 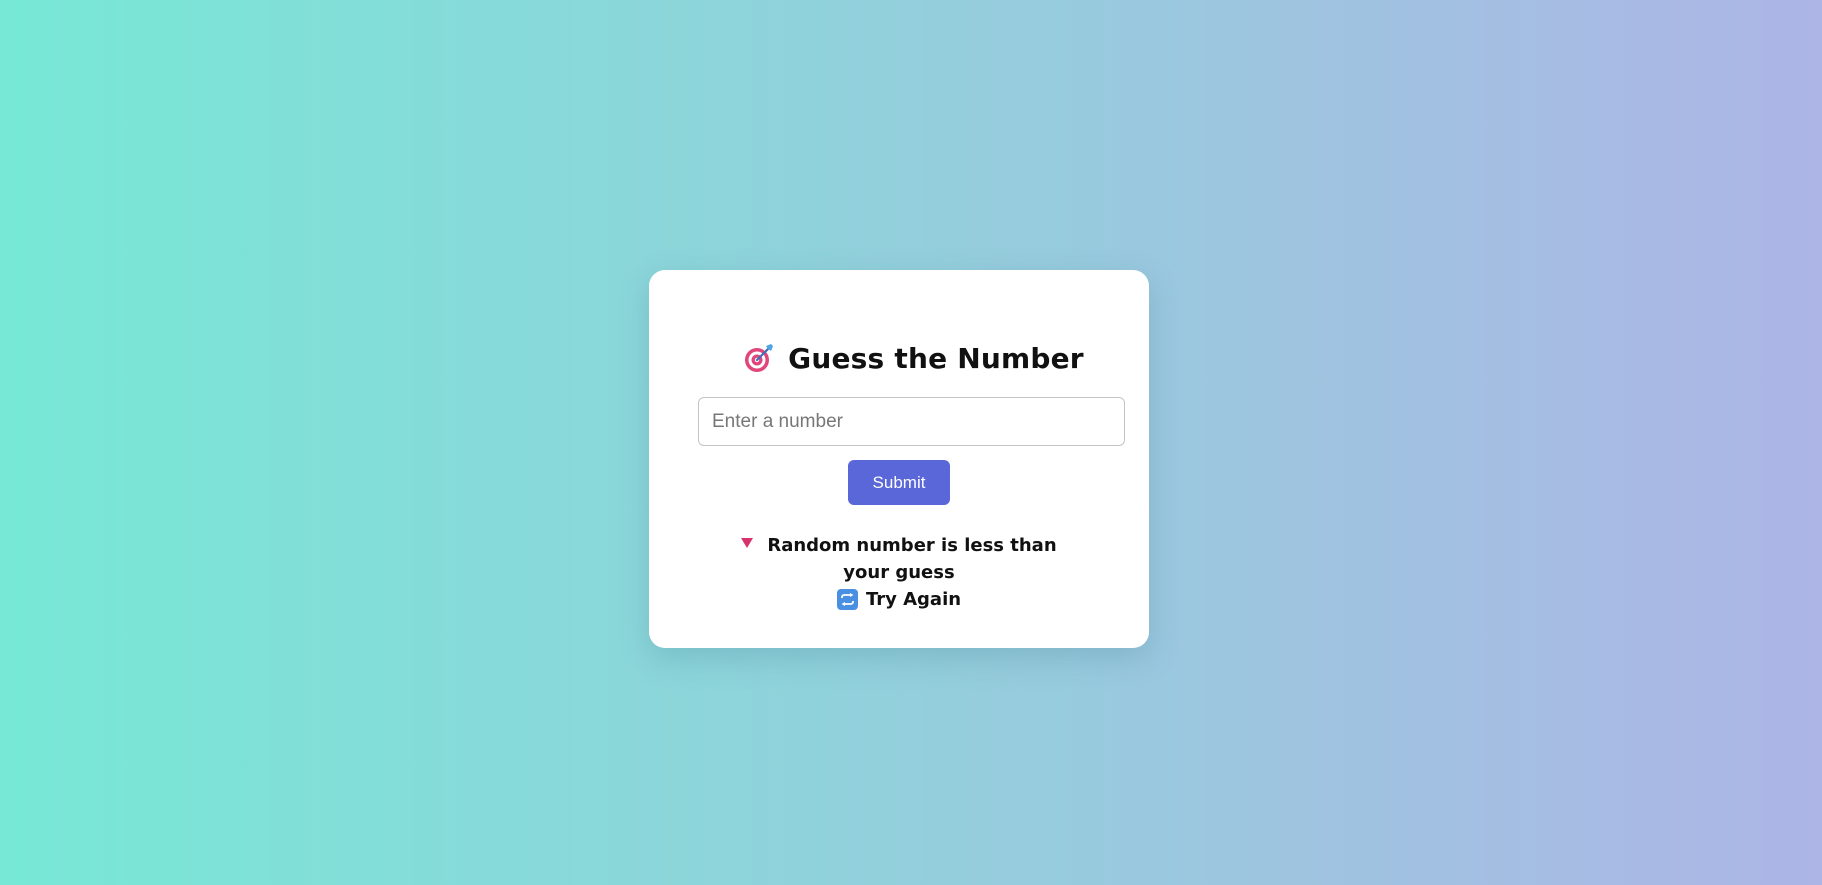 What do you see at coordinates (759, 358) in the screenshot?
I see `target-icon` at bounding box center [759, 358].